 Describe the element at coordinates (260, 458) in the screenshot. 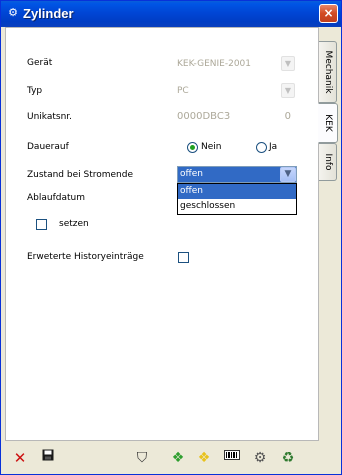

I see `key-gear-icon: ⚙` at that location.